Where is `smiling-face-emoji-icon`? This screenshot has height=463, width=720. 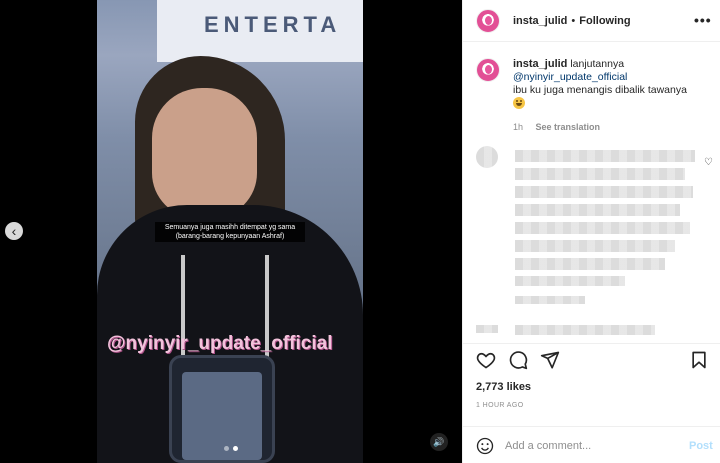
smiling-face-emoji-icon is located at coordinates (519, 103).